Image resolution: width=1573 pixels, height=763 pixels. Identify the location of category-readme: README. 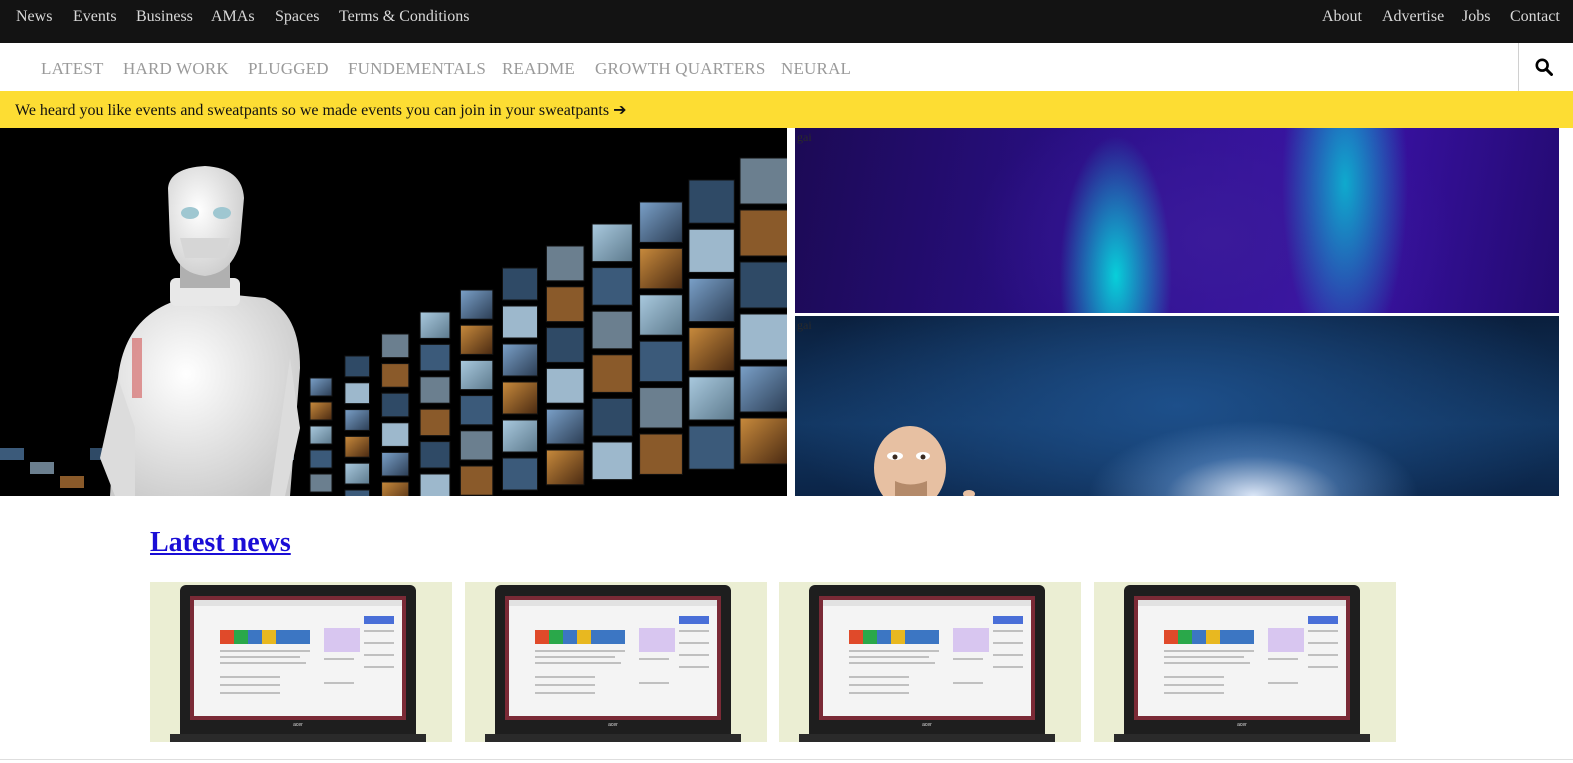
(538, 69).